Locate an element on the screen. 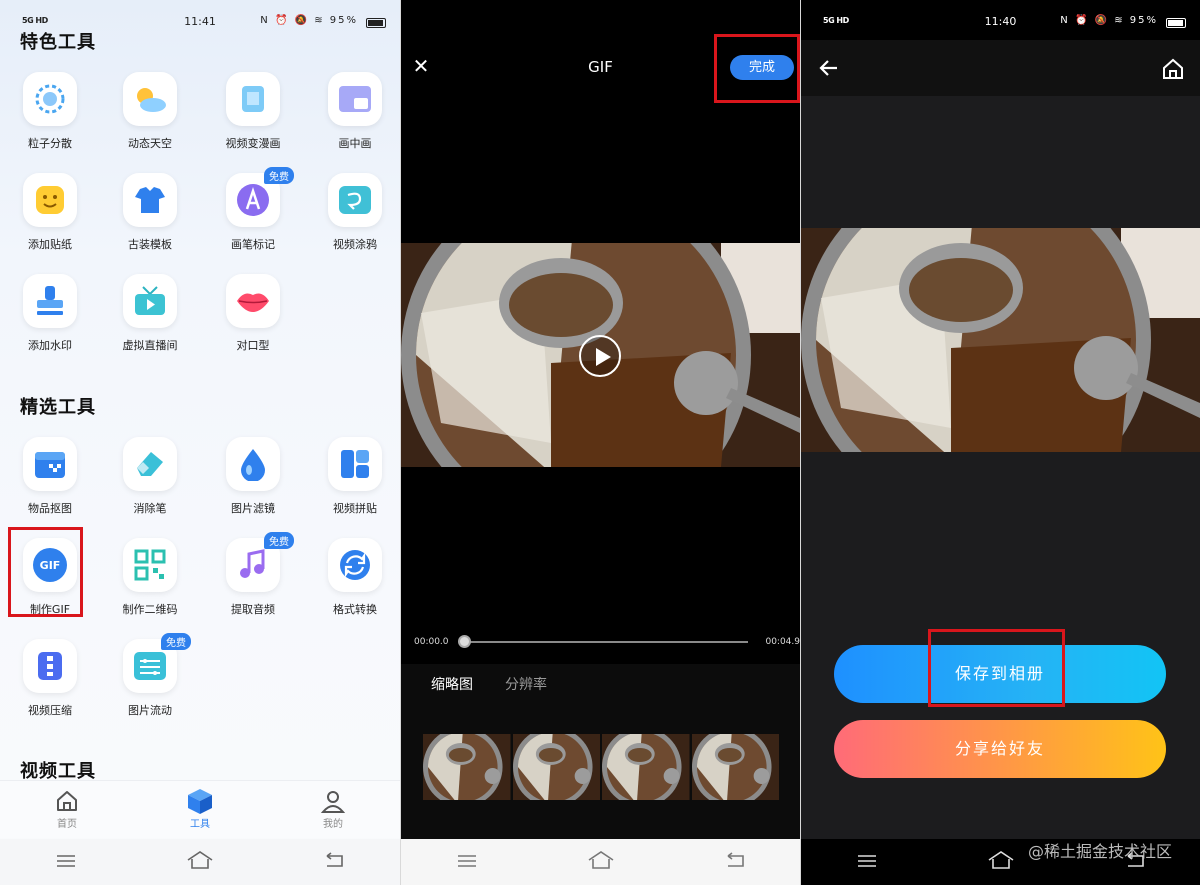  tool-label: 粒子分散 is located at coordinates (50, 143).